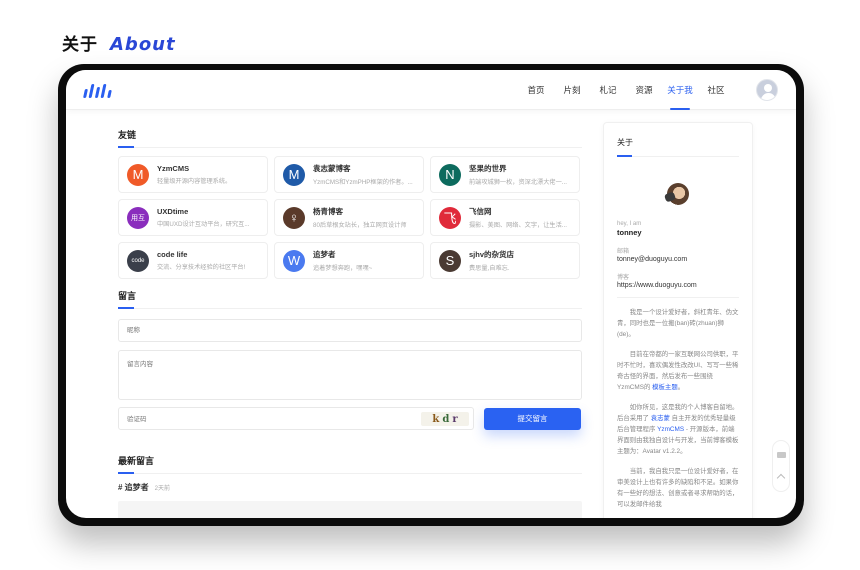 Image resolution: width=860 pixels, height=570 pixels. I want to click on friend-link-logo-icon: 用互, so click(138, 217).